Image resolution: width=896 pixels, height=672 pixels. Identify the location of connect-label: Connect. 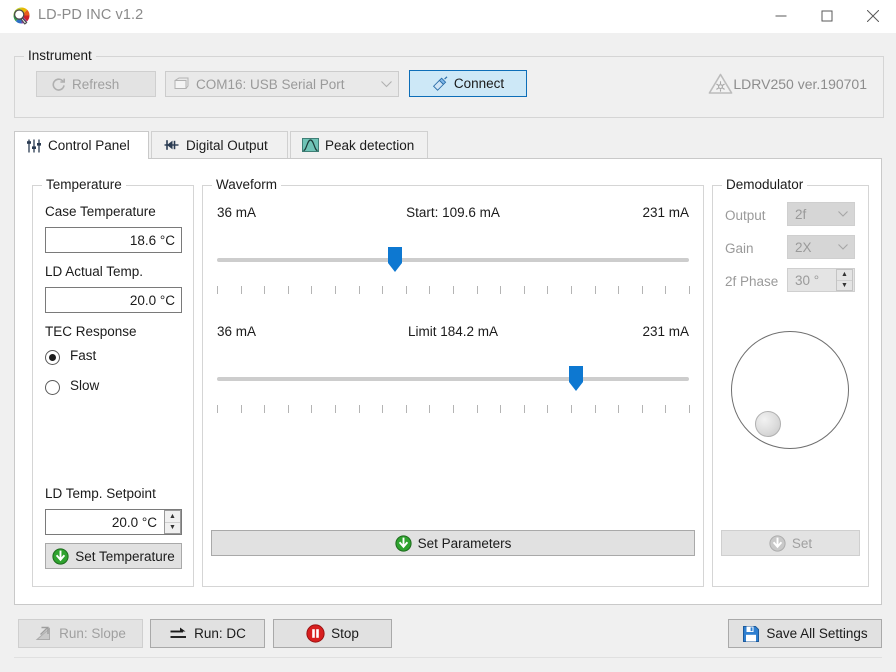
(479, 83).